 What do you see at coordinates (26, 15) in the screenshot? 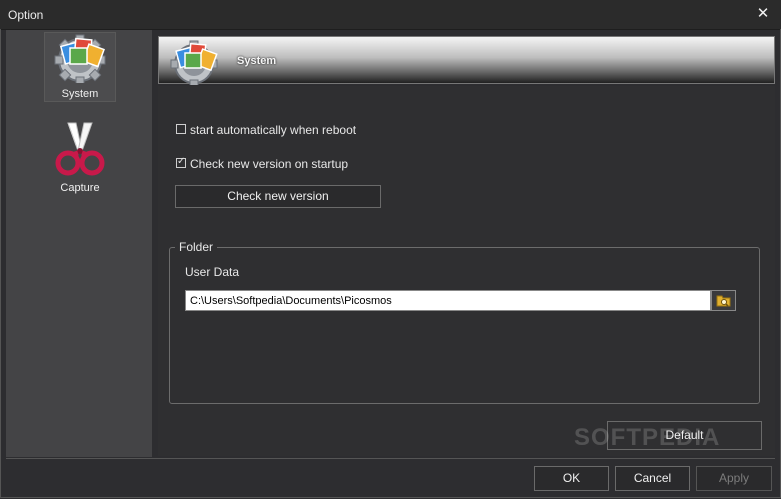
I see `window-title: Option` at bounding box center [26, 15].